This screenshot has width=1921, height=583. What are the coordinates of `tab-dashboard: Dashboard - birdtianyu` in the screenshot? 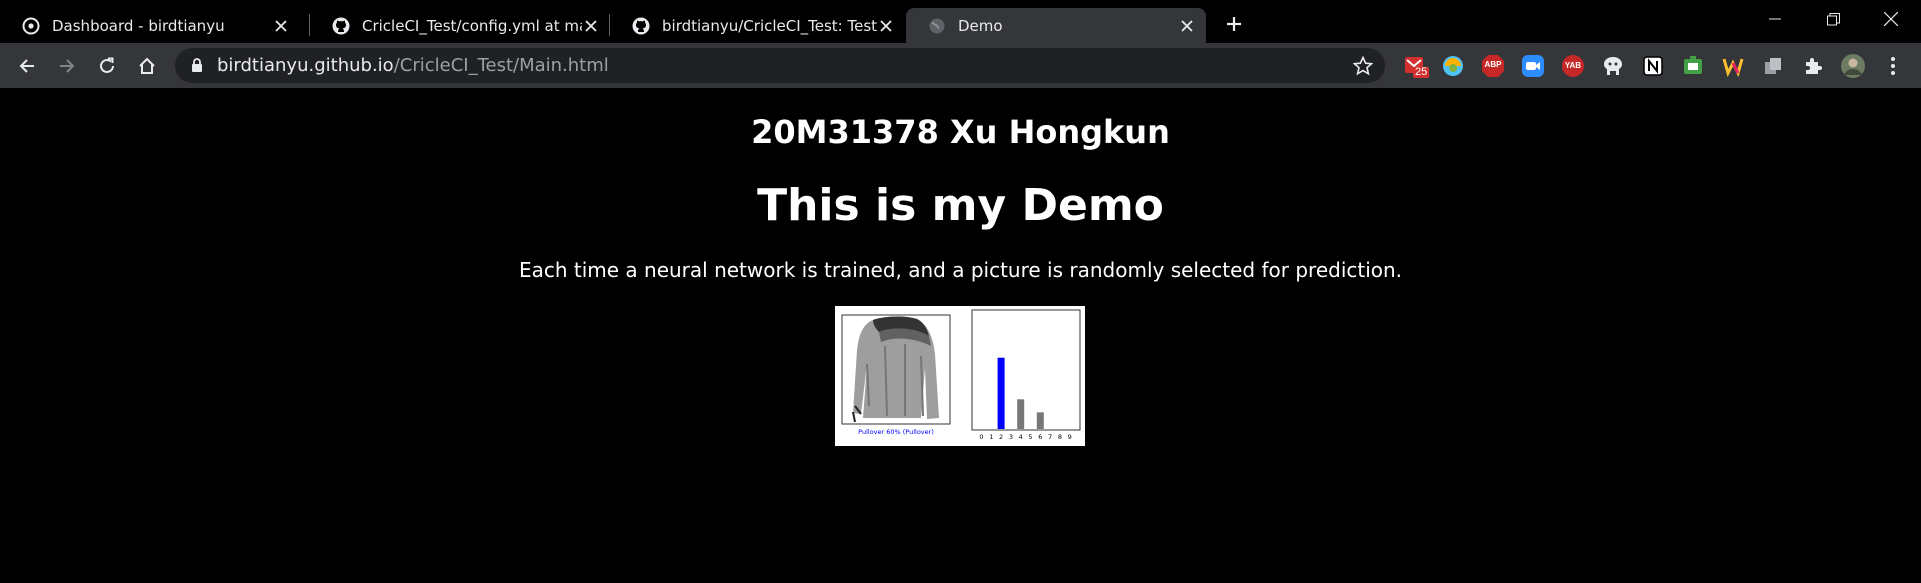 It's located at (150, 25).